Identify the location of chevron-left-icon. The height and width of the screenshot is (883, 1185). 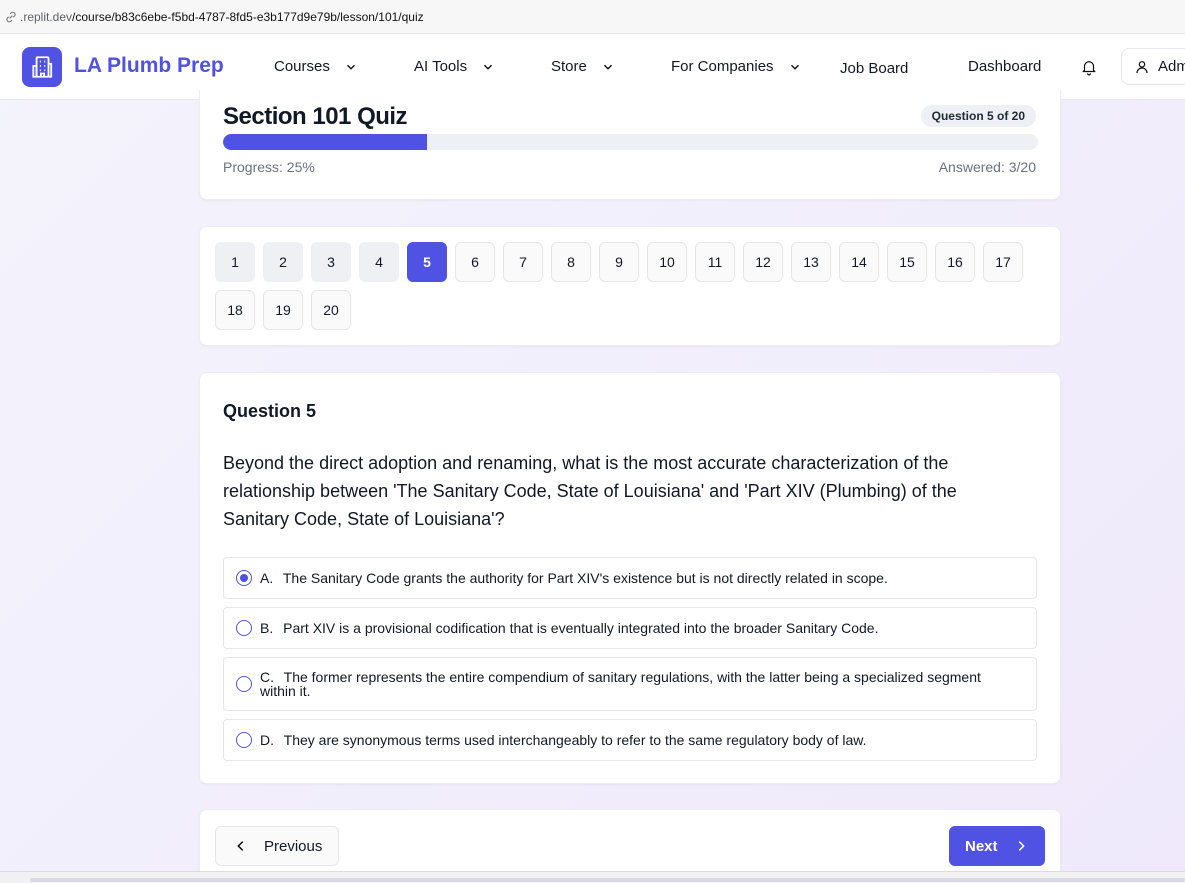
(240, 846).